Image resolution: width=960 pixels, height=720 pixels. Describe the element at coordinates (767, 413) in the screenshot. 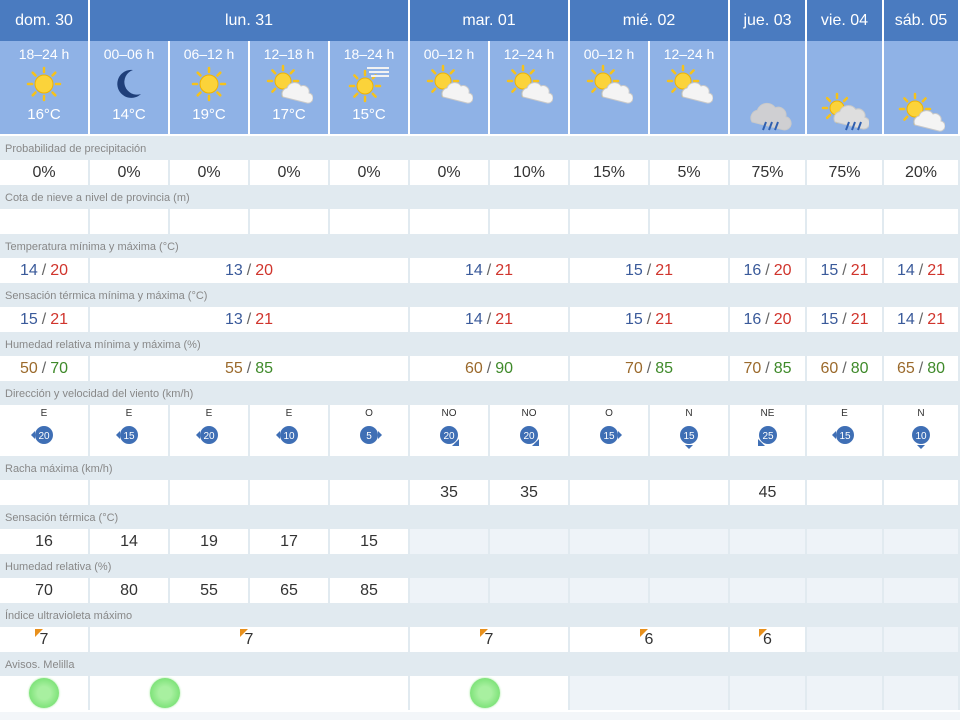

I see `wind-direction: NE` at that location.